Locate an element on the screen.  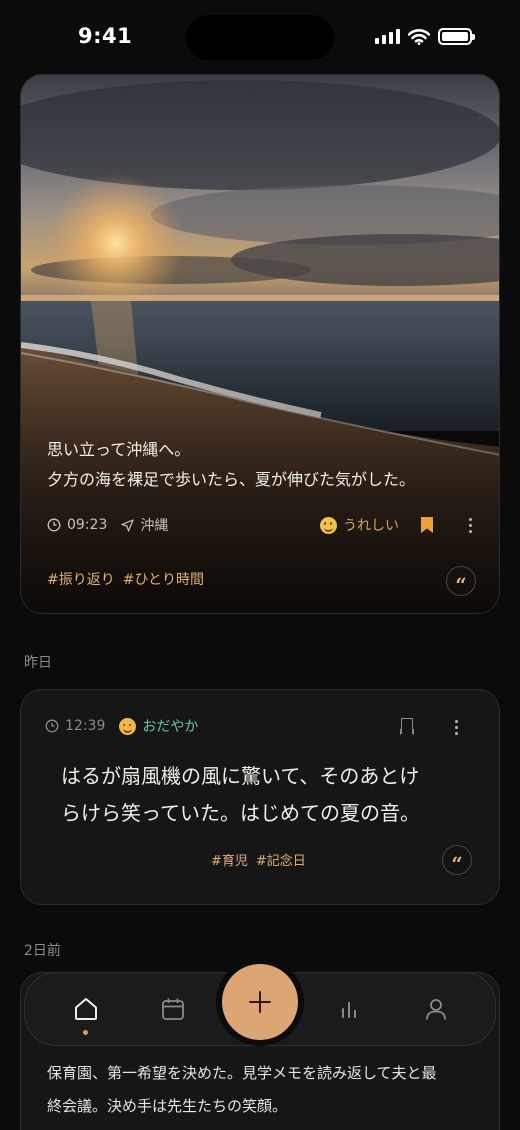
status-time: 9:41 is located at coordinates (105, 36).